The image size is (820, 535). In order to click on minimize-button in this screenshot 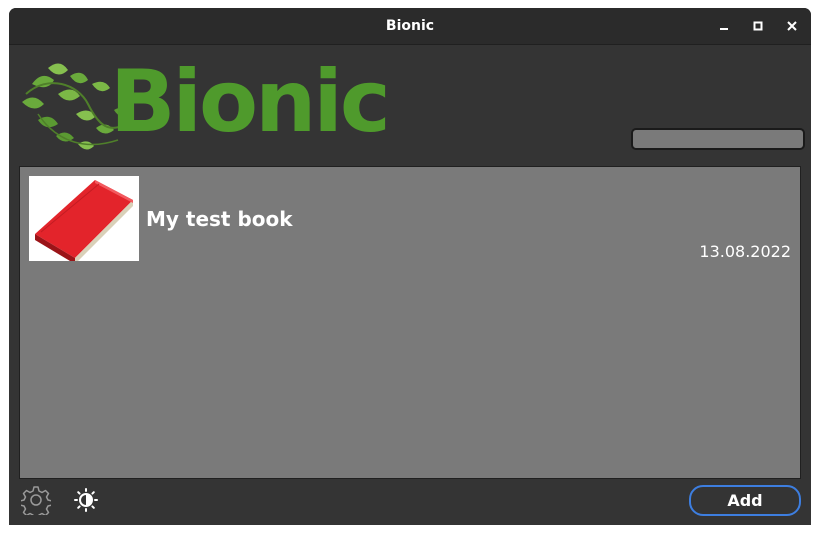, I will do `click(724, 26)`.